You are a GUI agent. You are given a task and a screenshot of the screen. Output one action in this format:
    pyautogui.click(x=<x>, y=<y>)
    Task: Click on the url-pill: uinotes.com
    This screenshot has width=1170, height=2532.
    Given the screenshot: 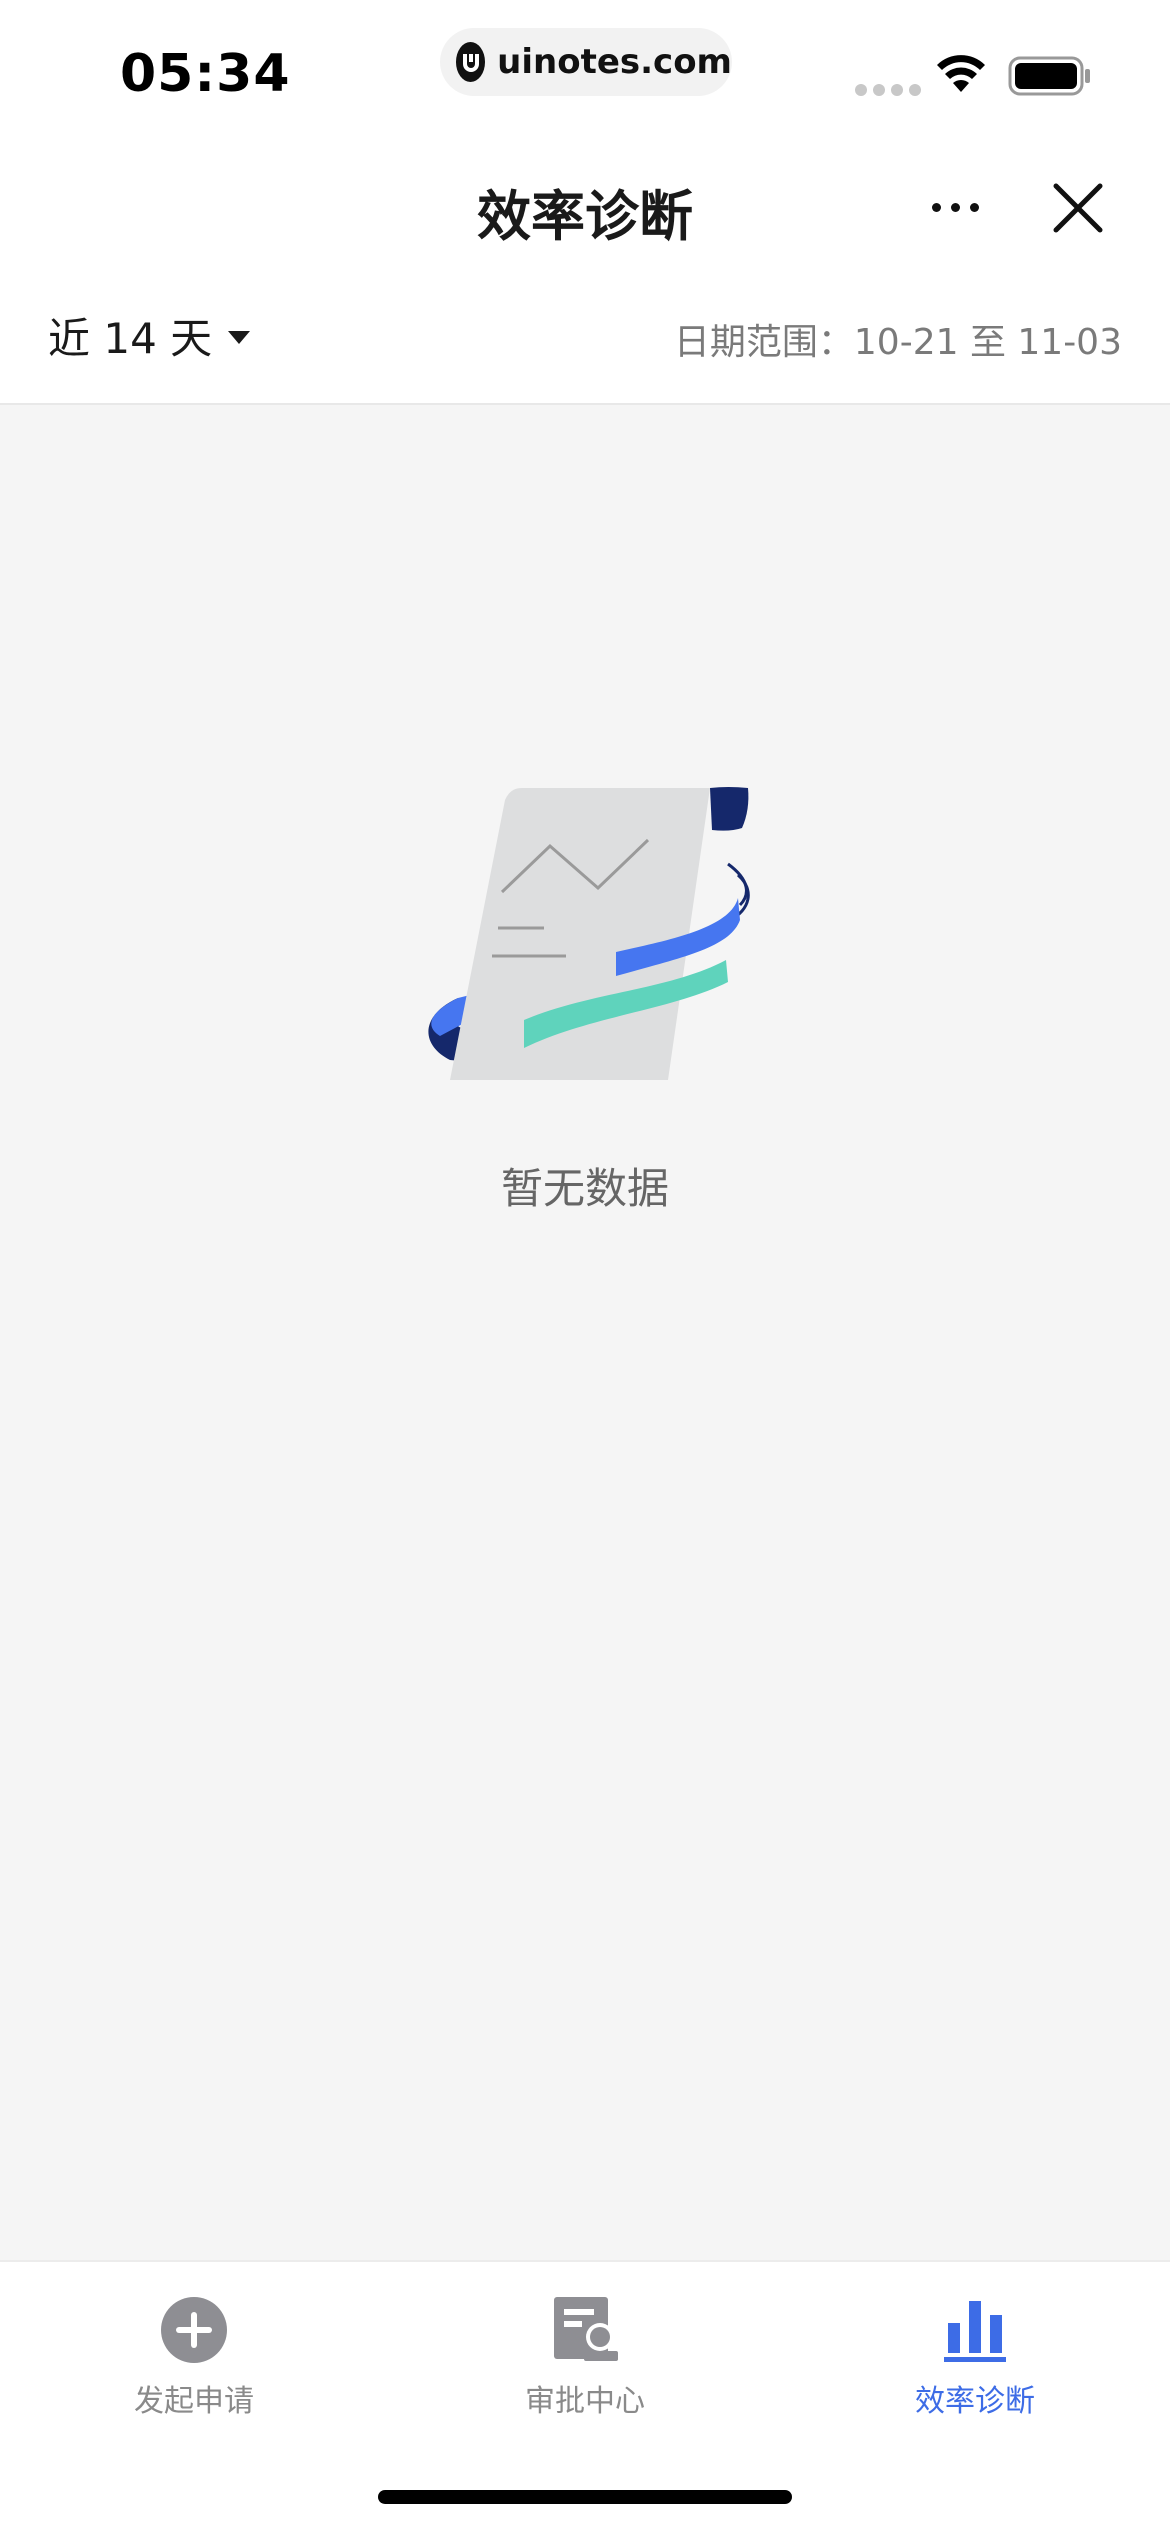 What is the action you would take?
    pyautogui.click(x=586, y=62)
    